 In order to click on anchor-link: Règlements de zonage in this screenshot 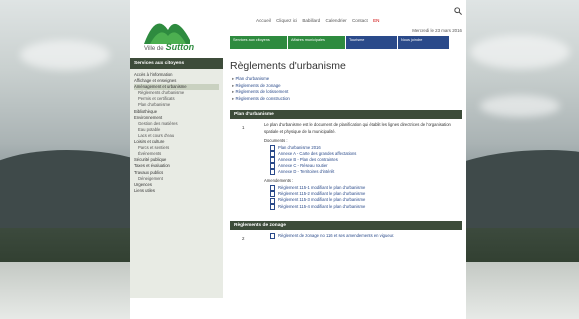, I will do `click(347, 86)`.